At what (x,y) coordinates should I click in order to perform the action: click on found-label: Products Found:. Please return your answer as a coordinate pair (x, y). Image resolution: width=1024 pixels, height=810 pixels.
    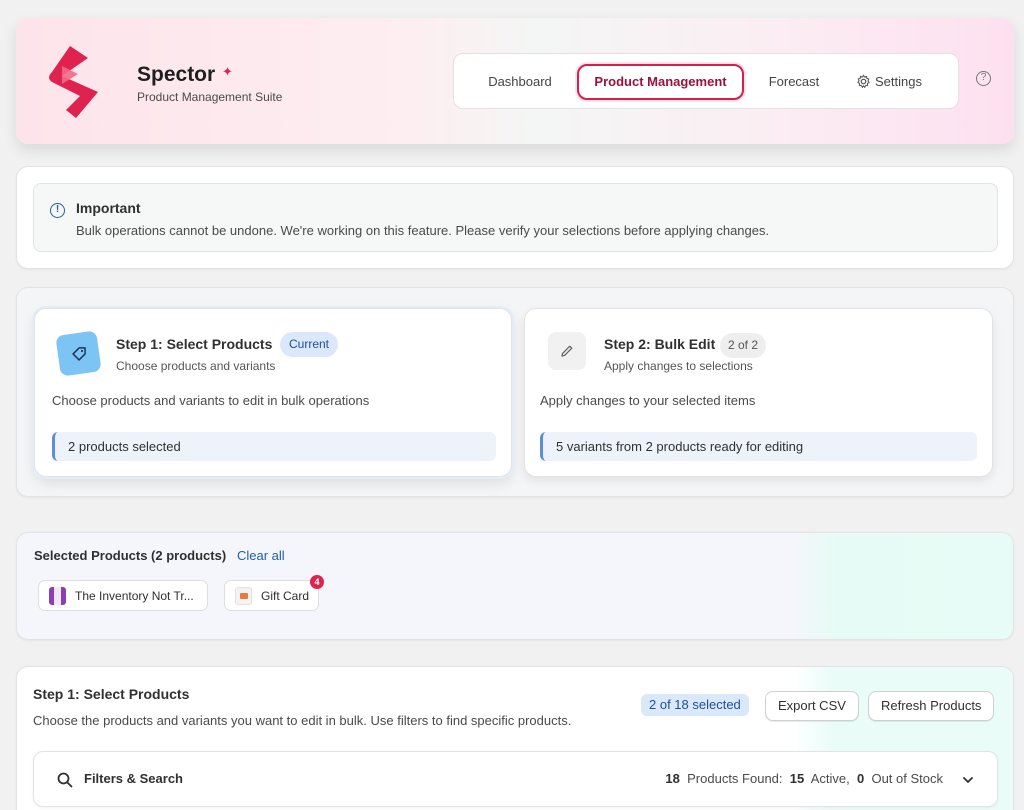
    Looking at the image, I should click on (735, 778).